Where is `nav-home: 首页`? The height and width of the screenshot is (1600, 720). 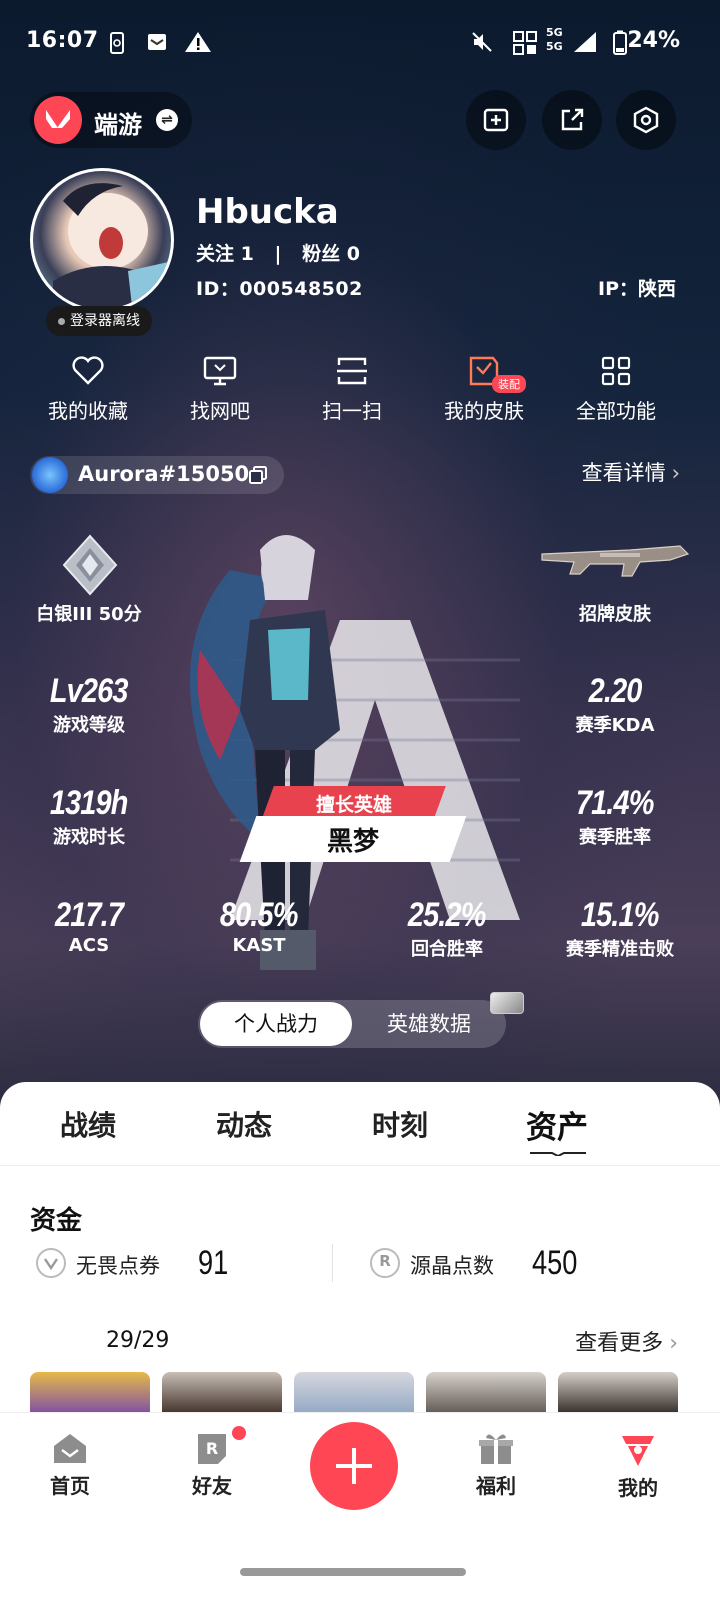
nav-home: 首页 is located at coordinates (70, 1464).